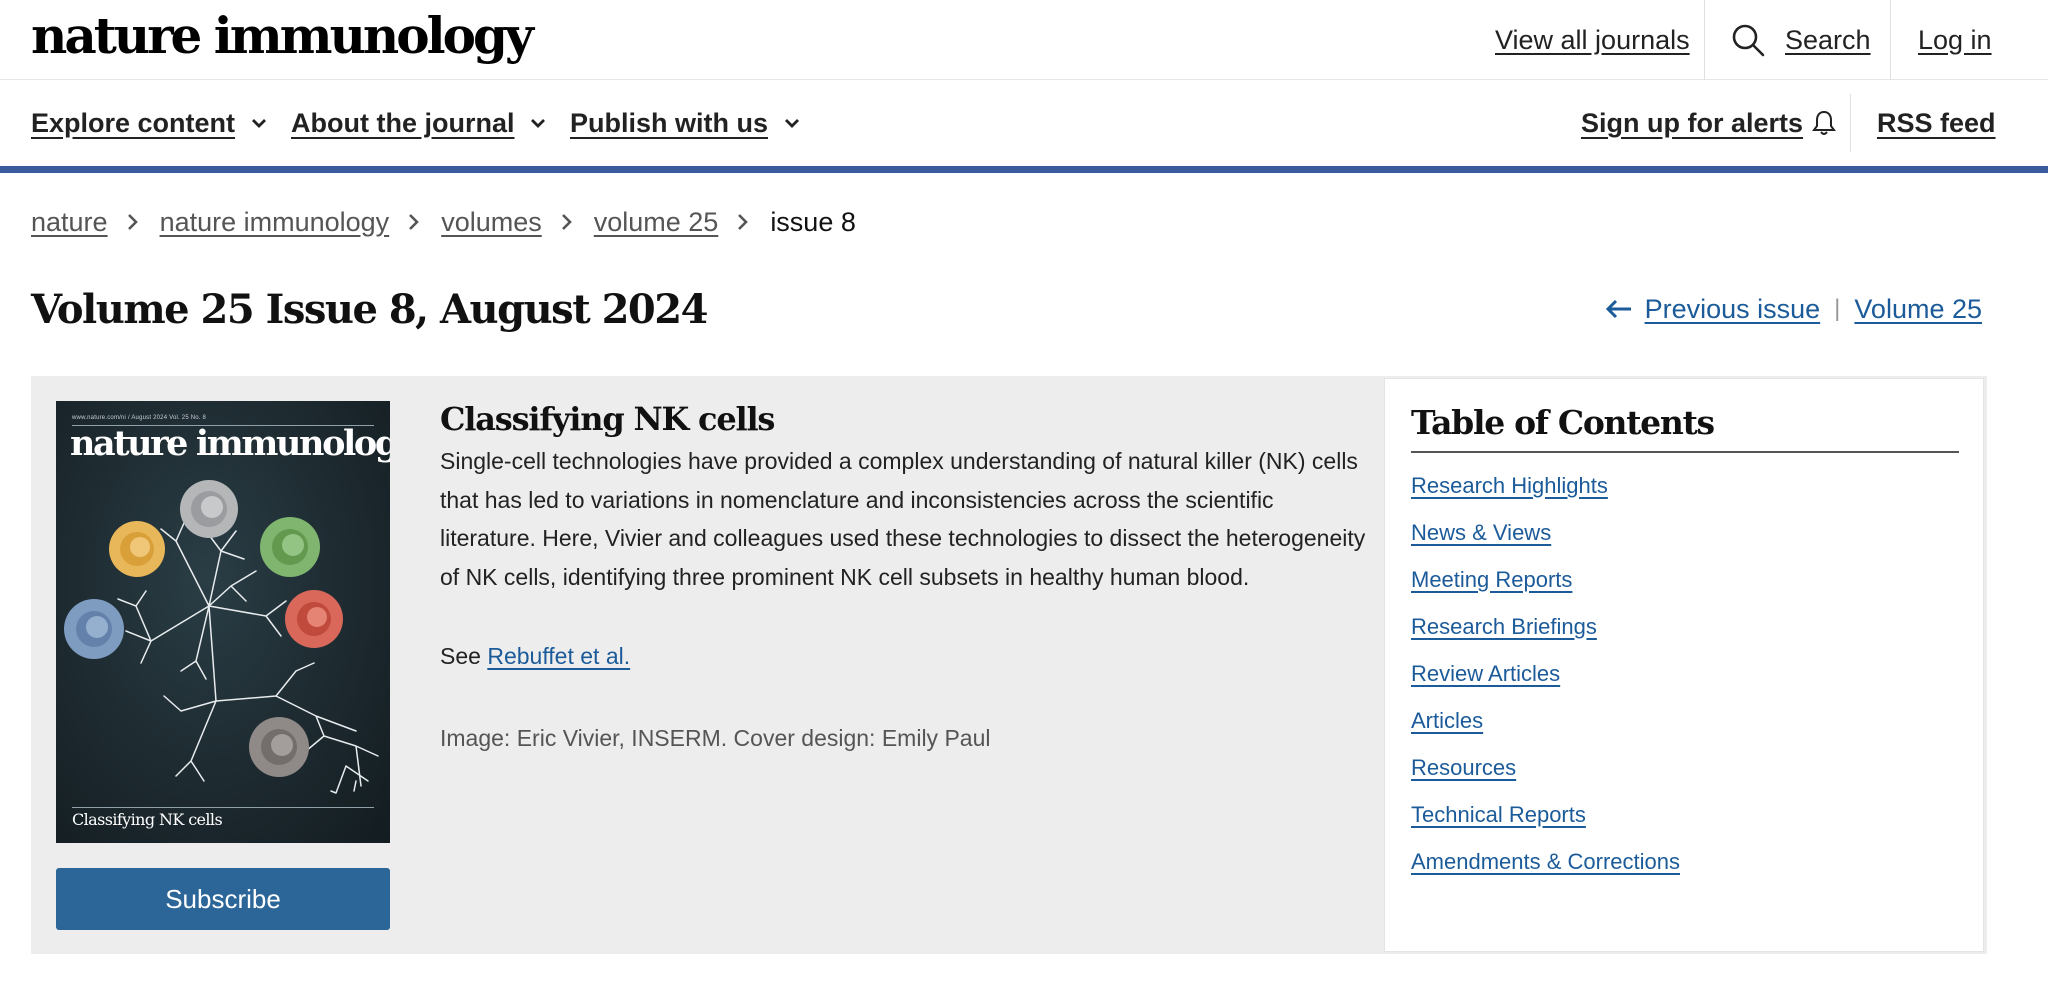  I want to click on cover-caption: Classifying NK cells, so click(147, 819).